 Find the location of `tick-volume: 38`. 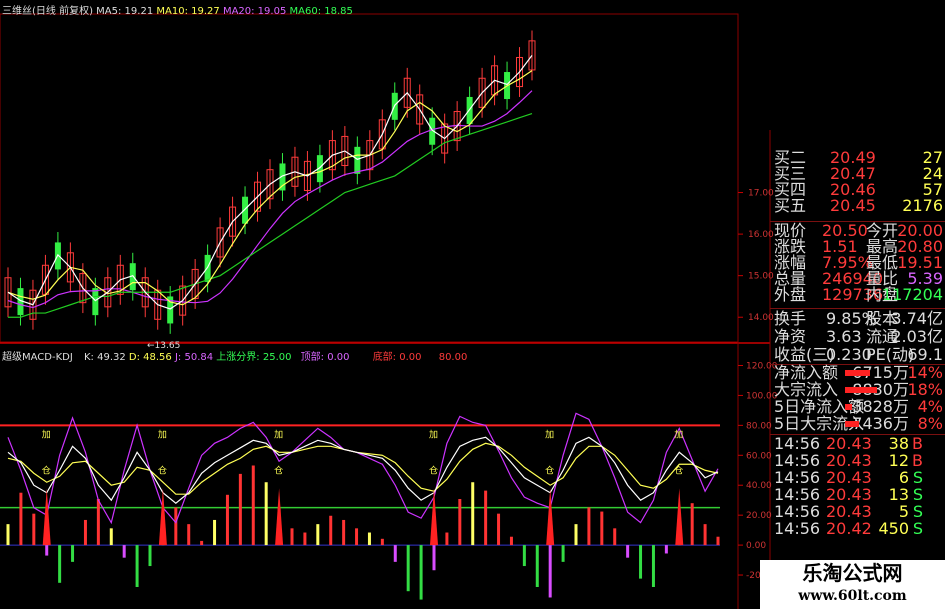

tick-volume: 38 is located at coordinates (898, 443).